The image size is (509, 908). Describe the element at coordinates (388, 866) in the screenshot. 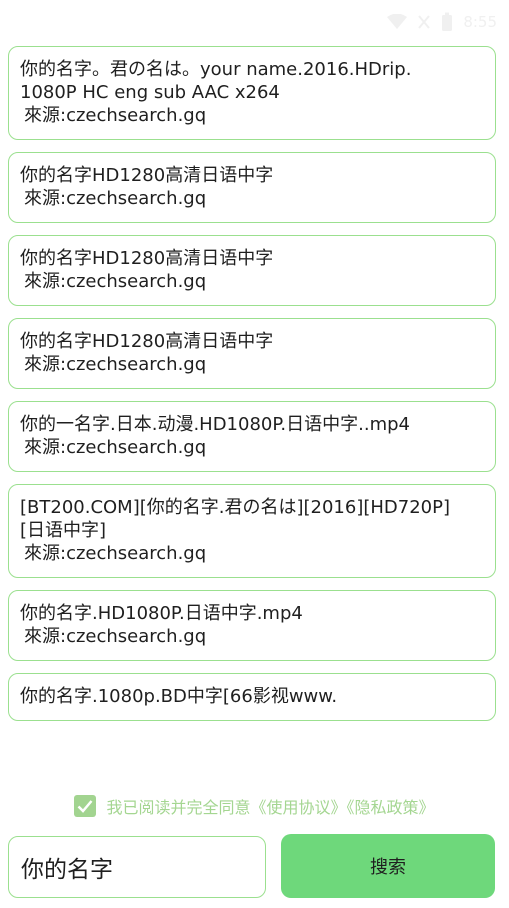

I see `search-button: 搜索` at that location.